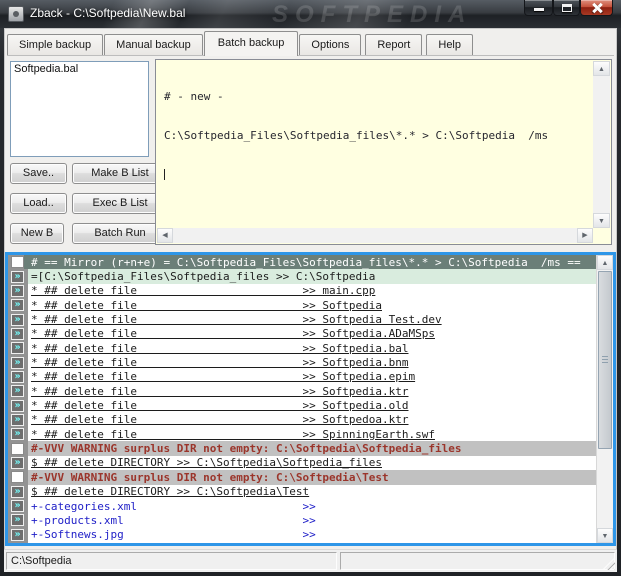  I want to click on status-secondary, so click(477, 561).